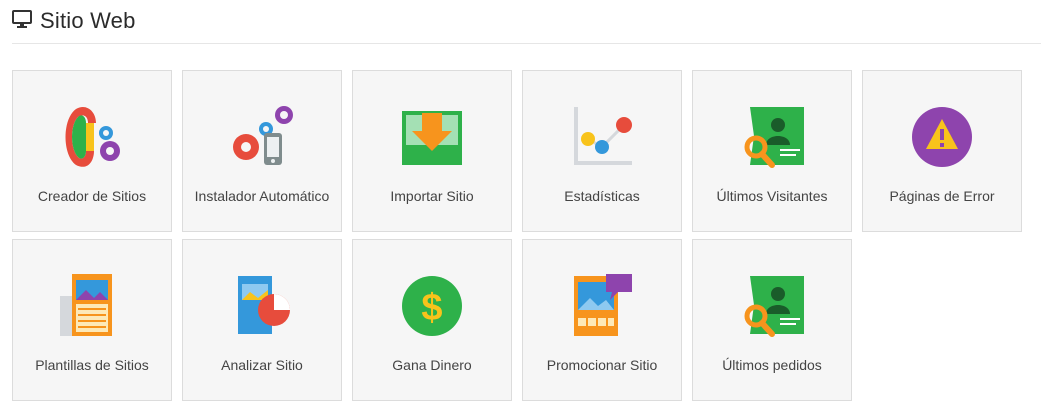  What do you see at coordinates (942, 137) in the screenshot?
I see `error-pages-icon` at bounding box center [942, 137].